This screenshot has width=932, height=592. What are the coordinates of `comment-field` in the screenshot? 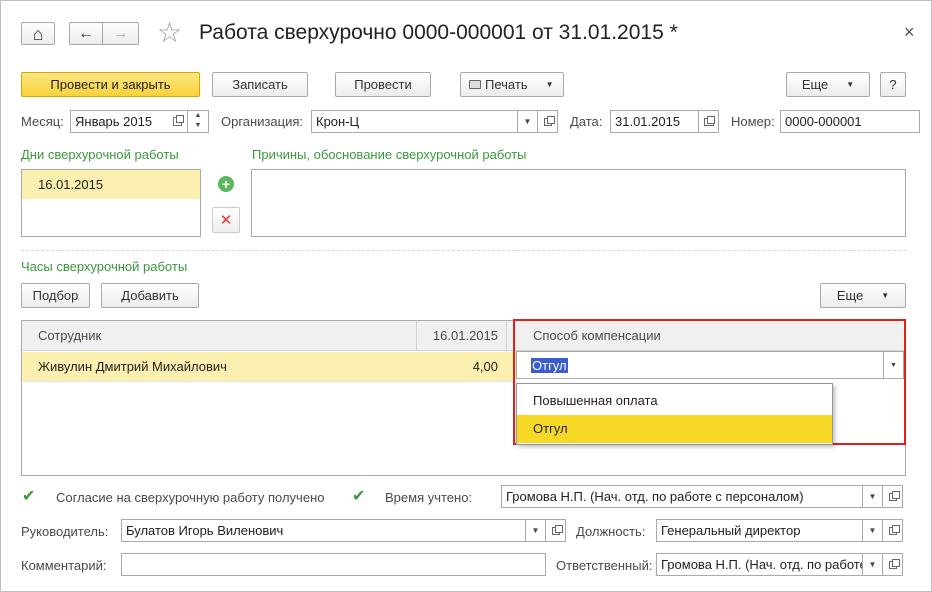 It's located at (333, 564).